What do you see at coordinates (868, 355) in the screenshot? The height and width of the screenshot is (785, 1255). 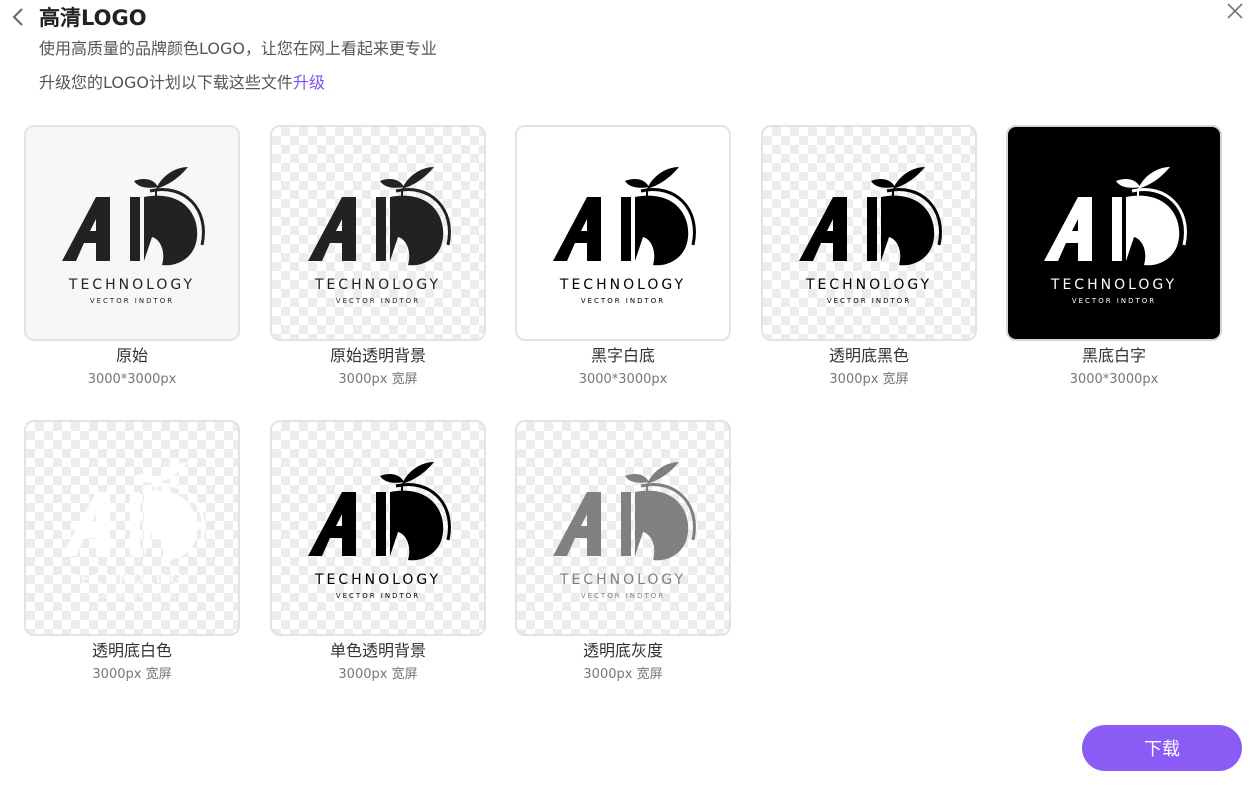 I see `variant-label: 透明底黑色` at bounding box center [868, 355].